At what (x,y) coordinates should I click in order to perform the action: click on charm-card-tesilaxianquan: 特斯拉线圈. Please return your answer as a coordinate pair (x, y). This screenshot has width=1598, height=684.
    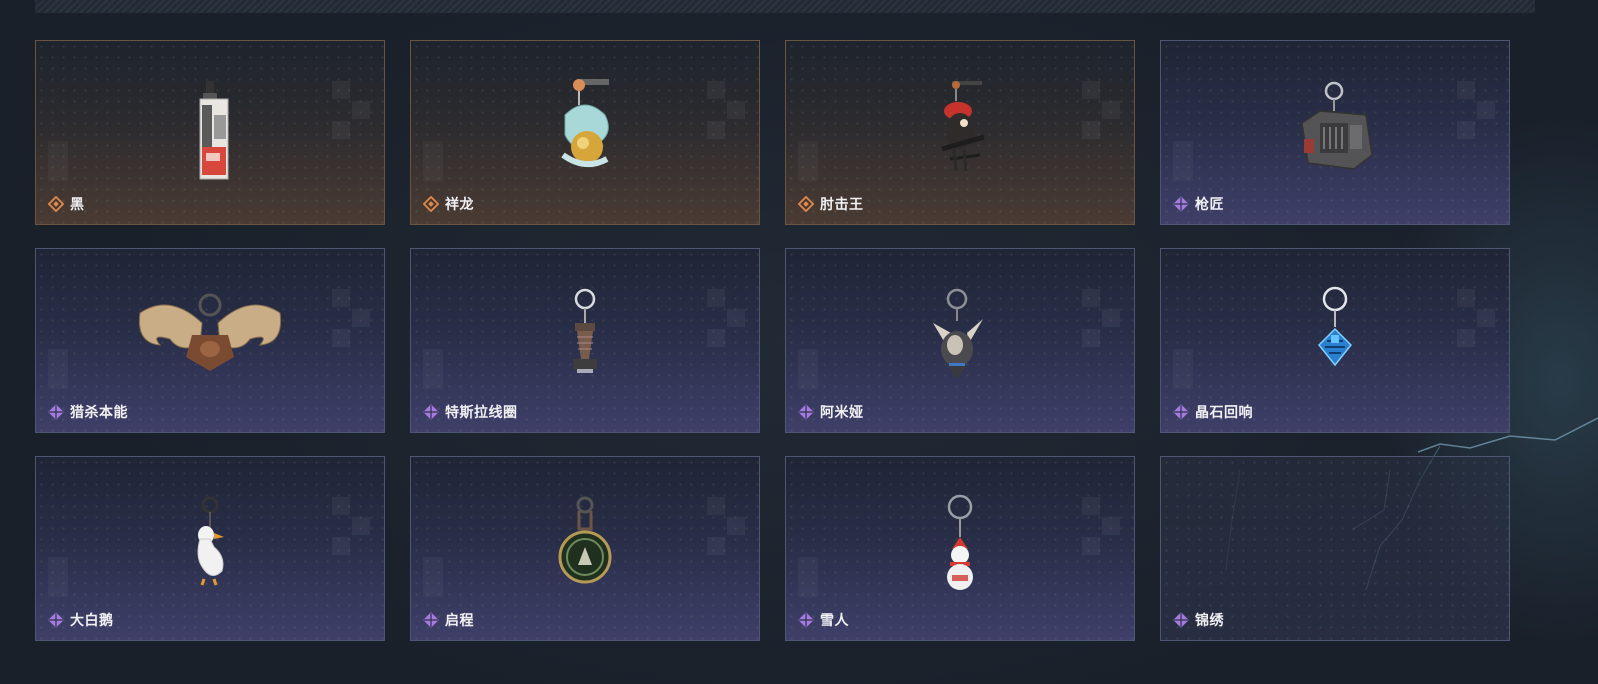
    Looking at the image, I should click on (585, 340).